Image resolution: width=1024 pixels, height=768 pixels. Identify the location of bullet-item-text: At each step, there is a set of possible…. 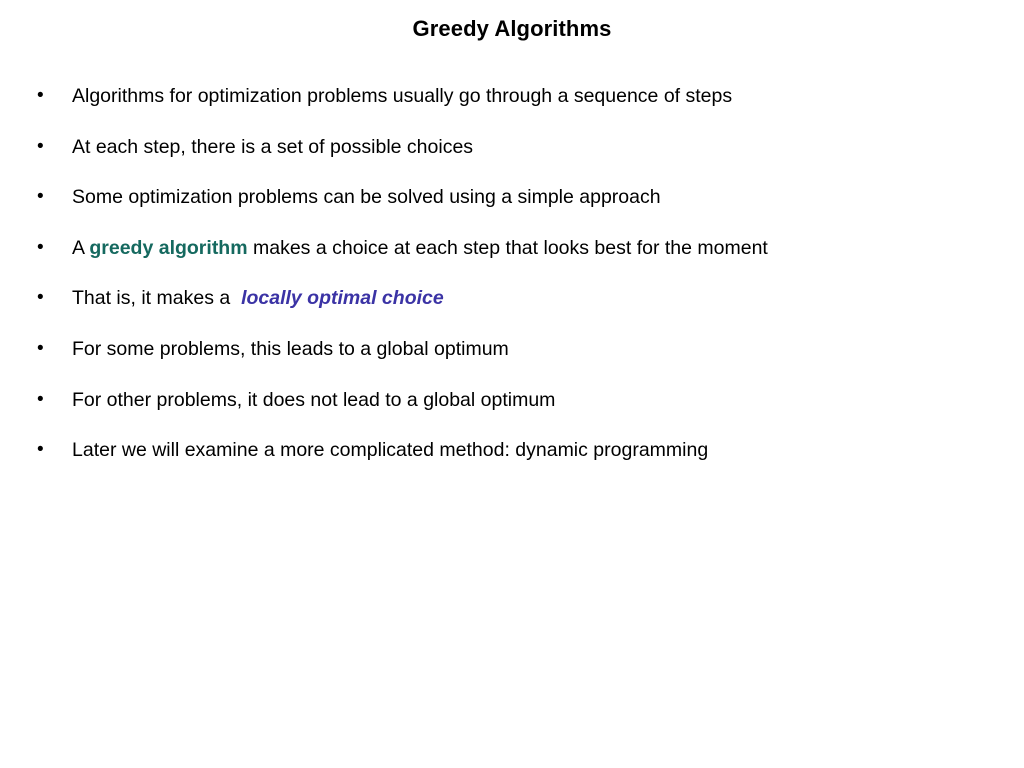
(543, 147).